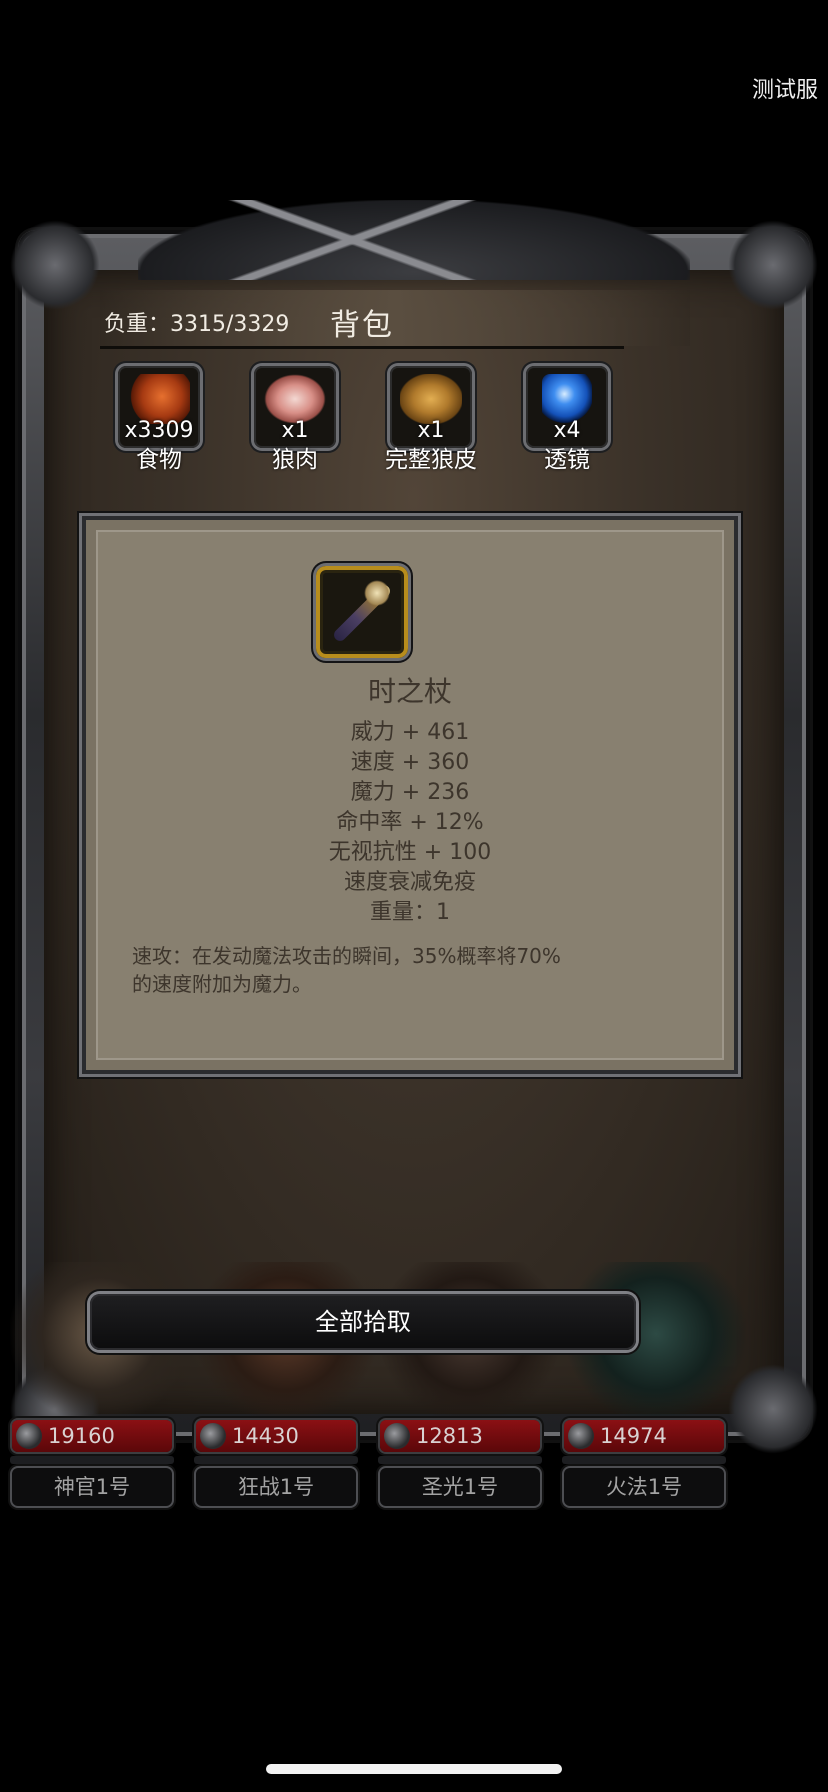  Describe the element at coordinates (276, 1487) in the screenshot. I see `party-member-name: 狂战1号` at that location.